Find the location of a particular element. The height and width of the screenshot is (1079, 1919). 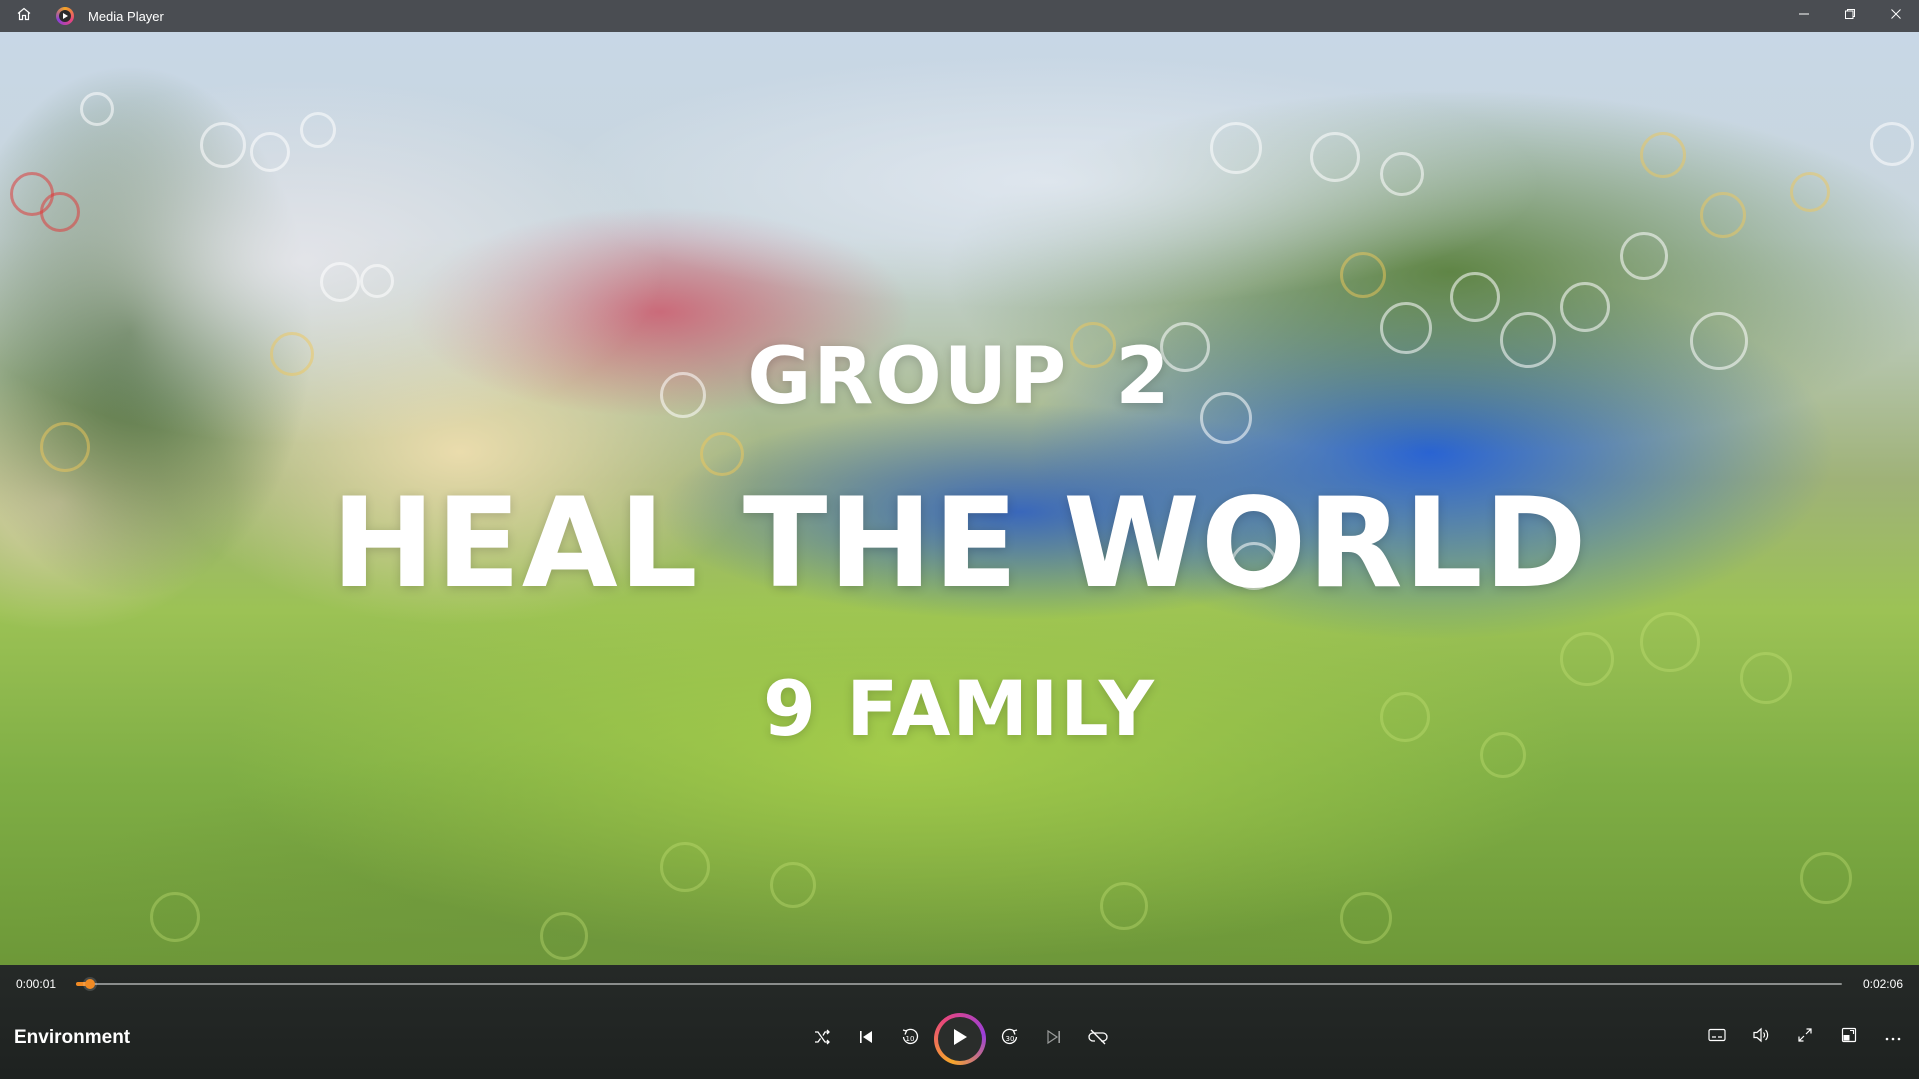

more-options-icon is located at coordinates (1893, 1037).